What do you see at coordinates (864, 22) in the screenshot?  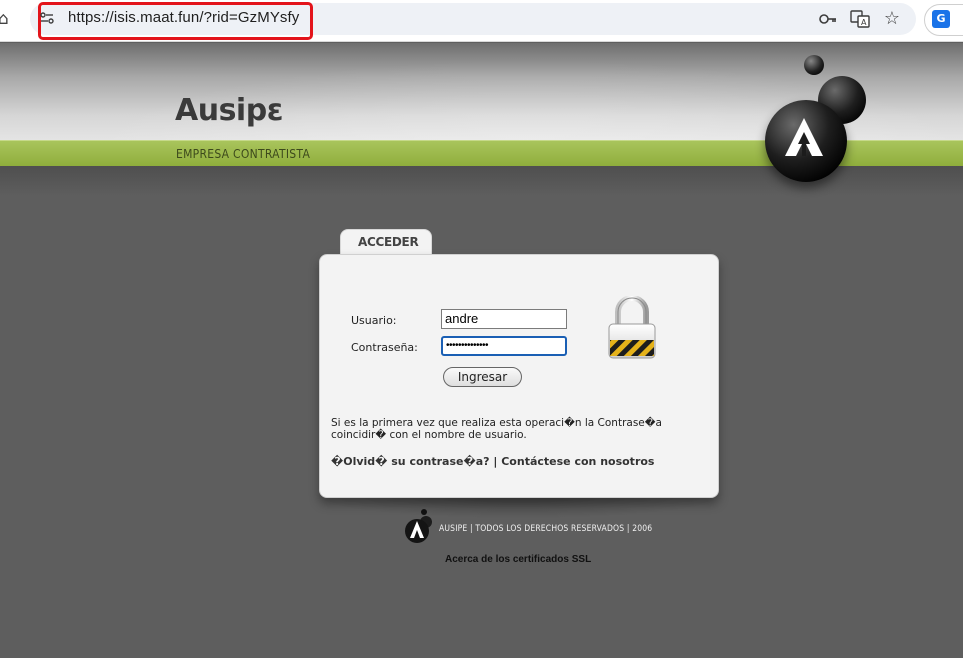 I see `svg-text: A` at bounding box center [864, 22].